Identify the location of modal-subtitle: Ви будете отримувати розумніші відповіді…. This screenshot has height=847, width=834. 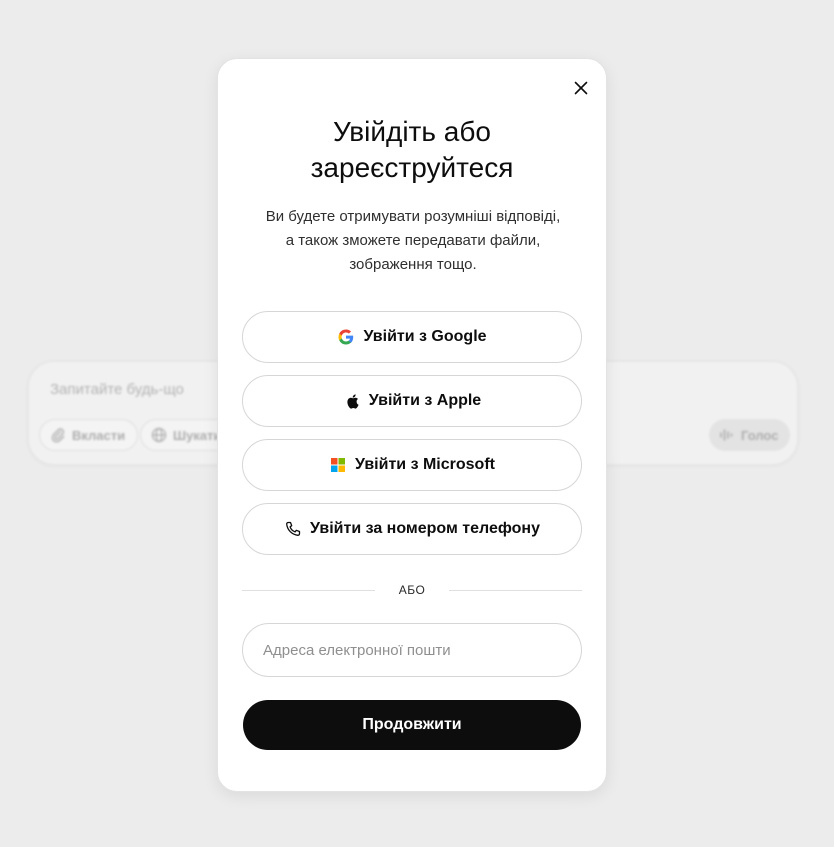
(413, 240).